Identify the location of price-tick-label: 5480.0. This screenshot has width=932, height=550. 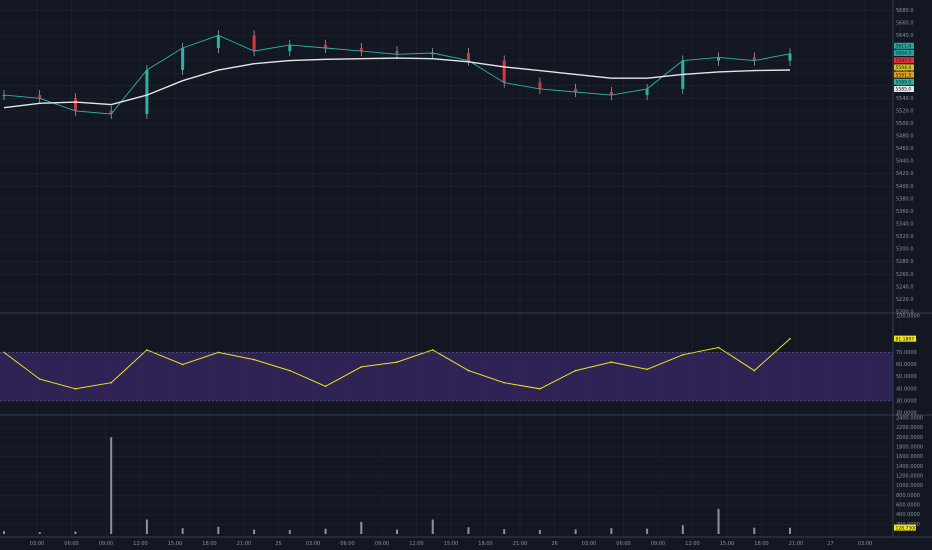
(905, 137).